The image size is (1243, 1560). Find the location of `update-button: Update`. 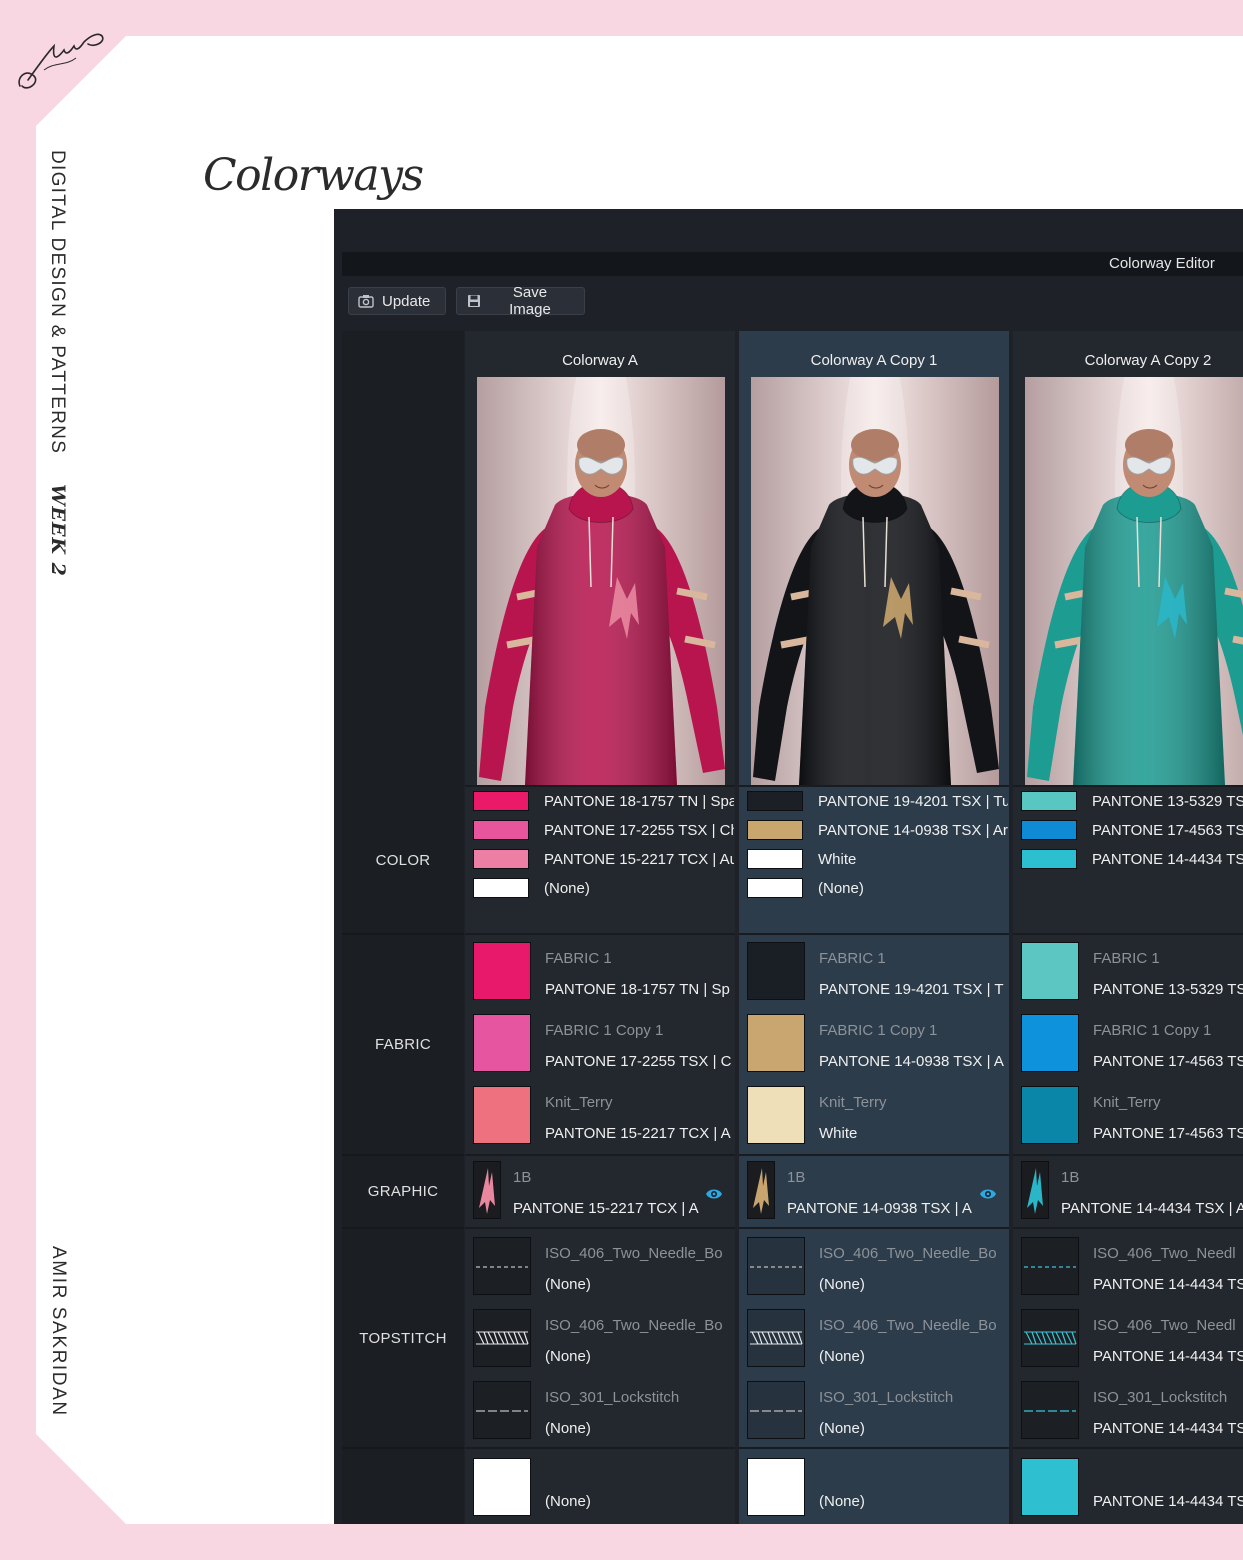

update-button: Update is located at coordinates (397, 301).